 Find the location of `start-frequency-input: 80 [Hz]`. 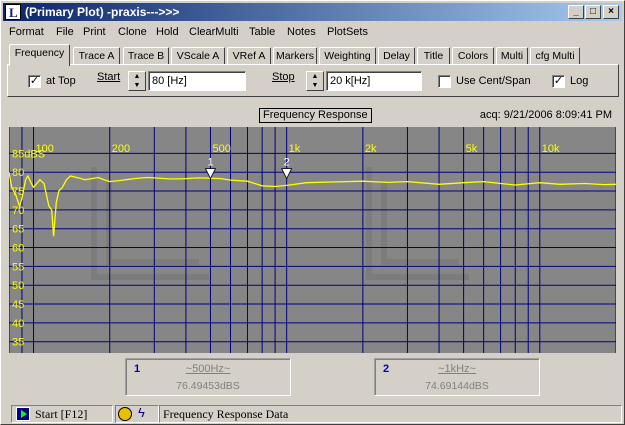

start-frequency-input: 80 [Hz] is located at coordinates (197, 81).